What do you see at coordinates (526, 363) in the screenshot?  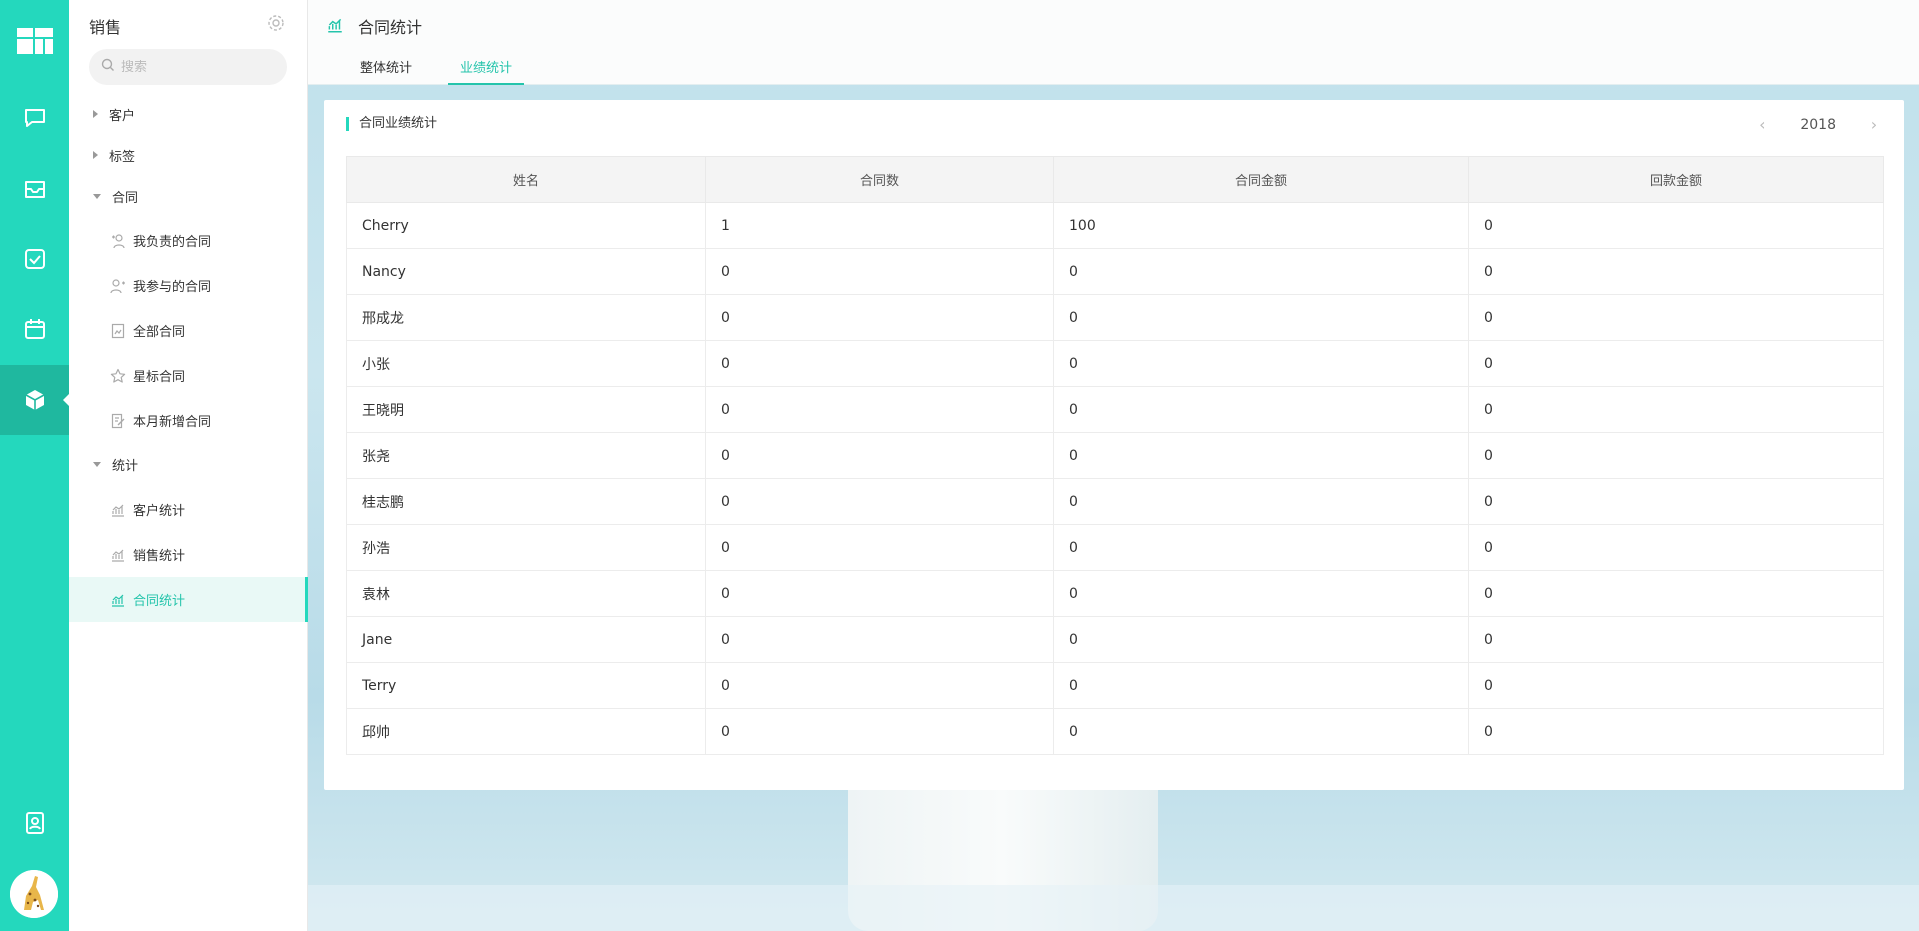 I see `cell-name: 小张` at bounding box center [526, 363].